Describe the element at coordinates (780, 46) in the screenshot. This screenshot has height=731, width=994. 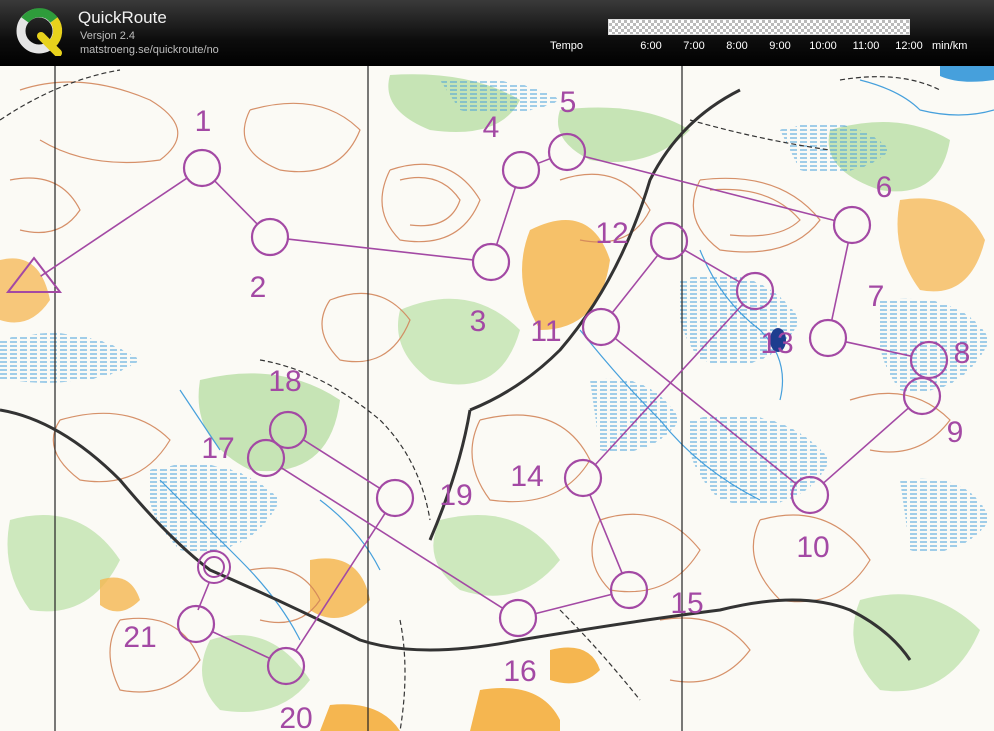
I see `tempo-tick: 9:00` at that location.